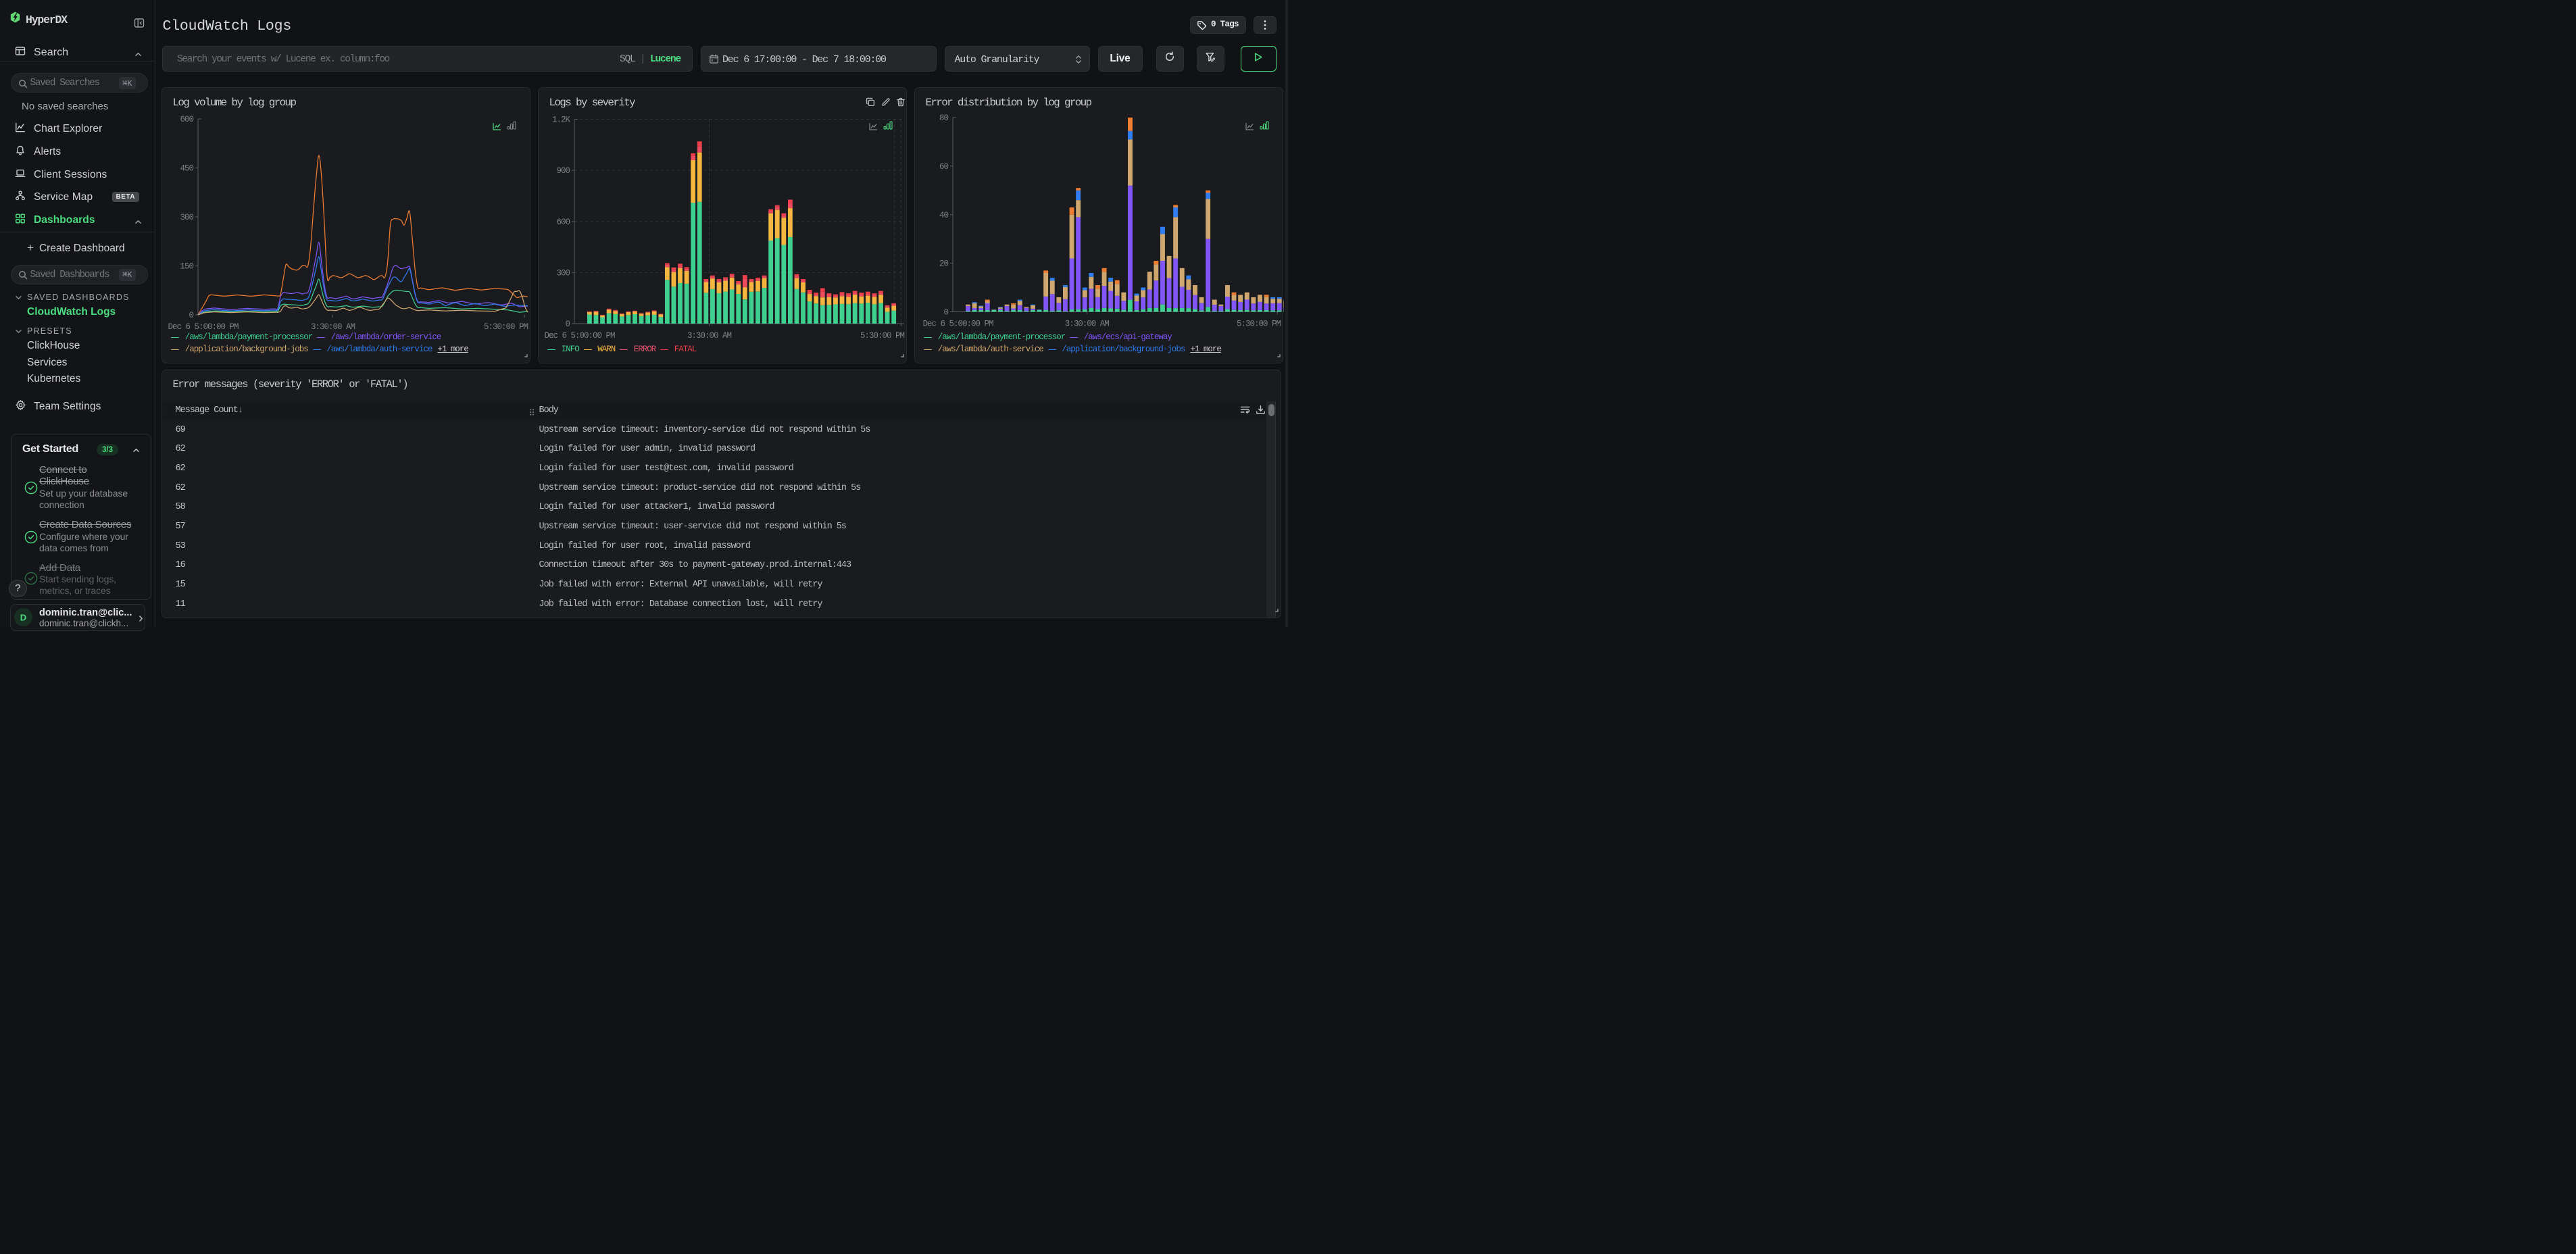  Describe the element at coordinates (944, 118) in the screenshot. I see `svg-text: 80` at that location.